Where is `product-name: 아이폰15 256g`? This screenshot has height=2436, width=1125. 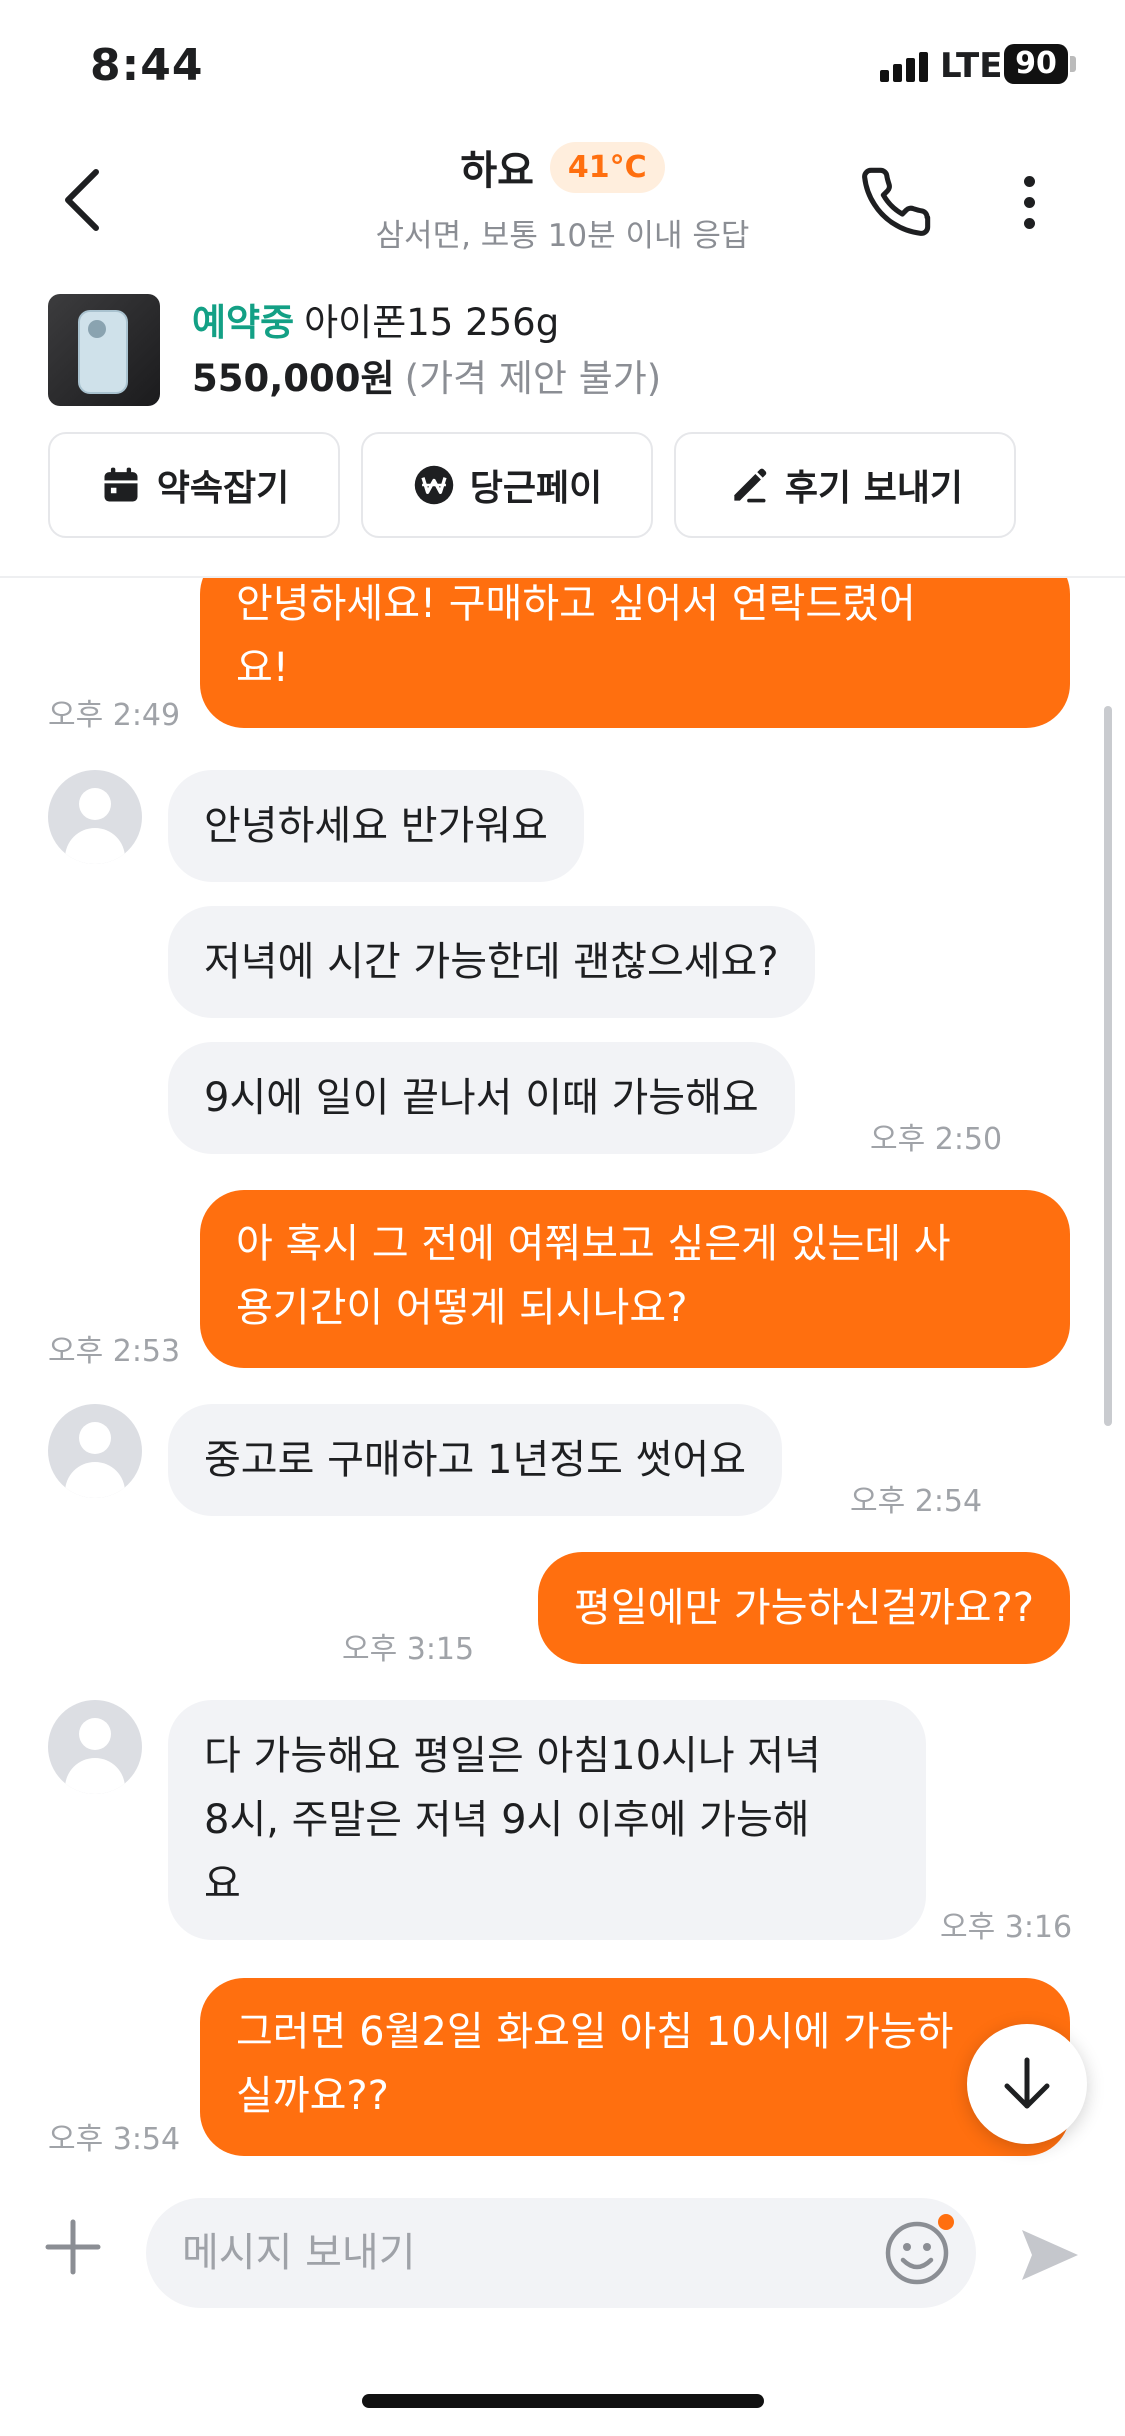 product-name: 아이폰15 256g is located at coordinates (432, 322).